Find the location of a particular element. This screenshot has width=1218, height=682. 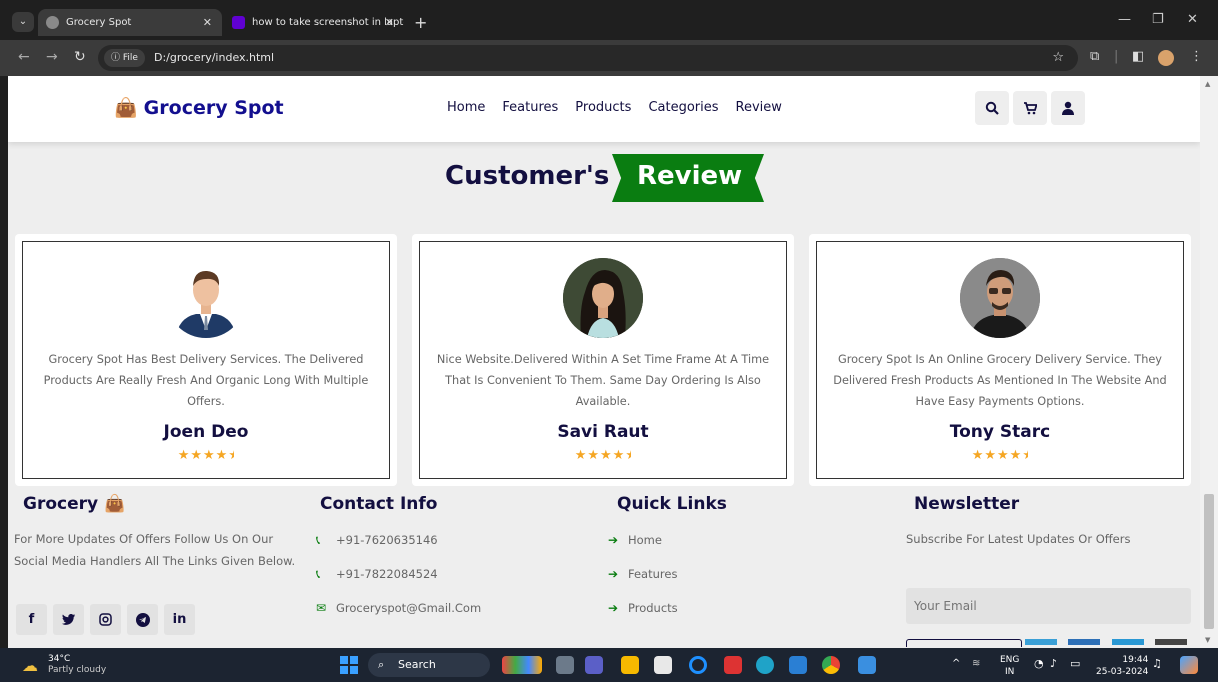

star-rating: ★★★★★ is located at coordinates (206, 455).